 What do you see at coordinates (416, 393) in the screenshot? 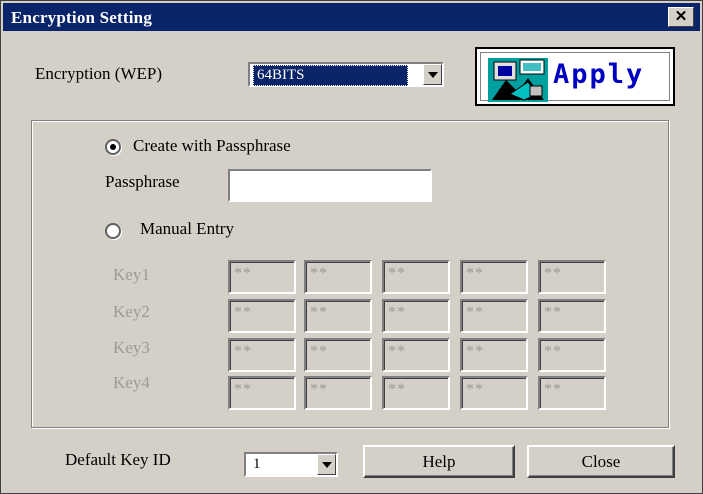
I see `key4-field-3: **` at bounding box center [416, 393].